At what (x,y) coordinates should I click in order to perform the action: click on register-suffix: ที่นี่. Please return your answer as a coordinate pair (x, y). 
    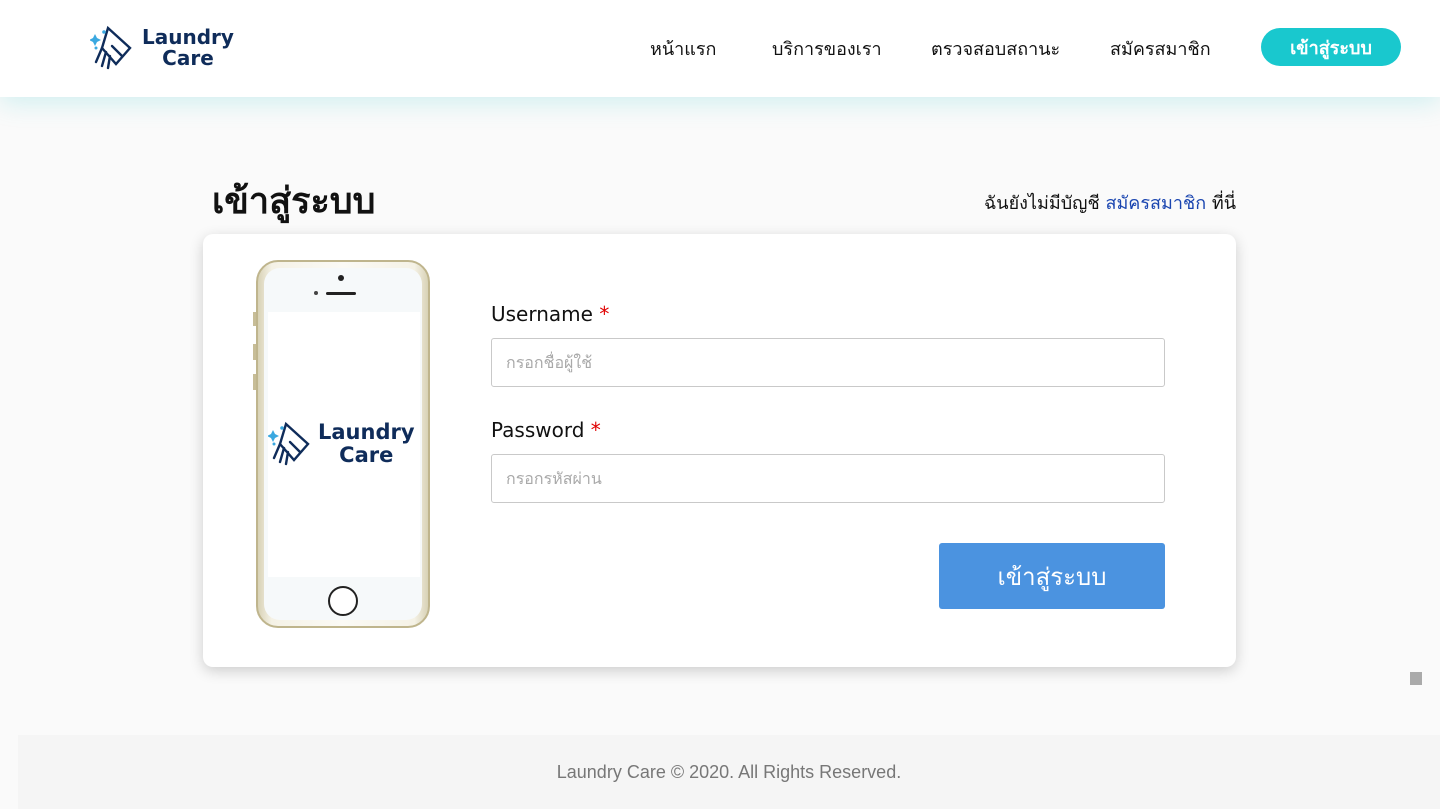
    Looking at the image, I should click on (1223, 203).